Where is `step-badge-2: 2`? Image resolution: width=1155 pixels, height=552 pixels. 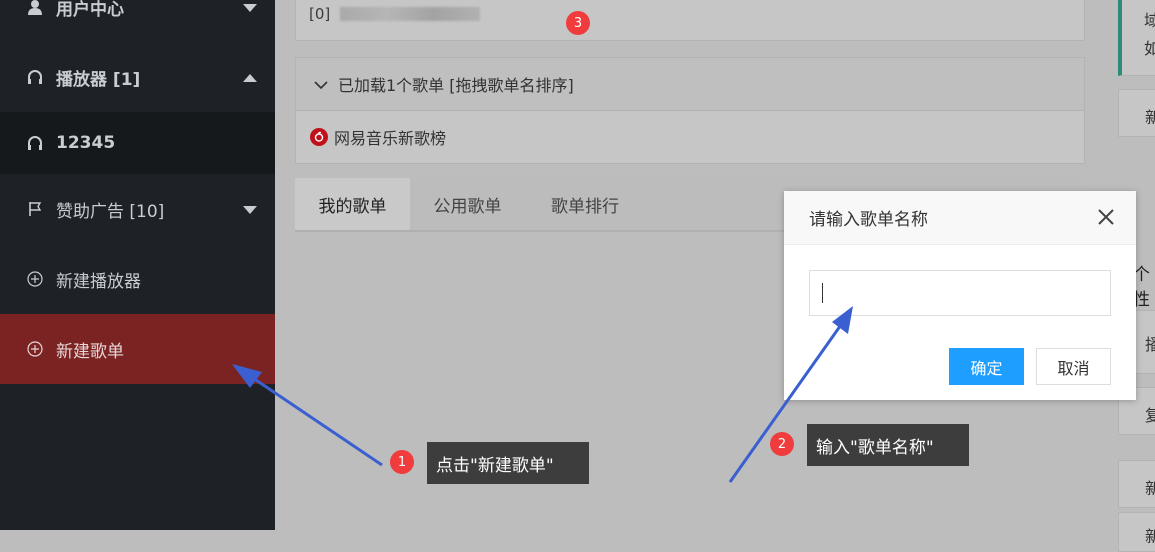
step-badge-2: 2 is located at coordinates (782, 444).